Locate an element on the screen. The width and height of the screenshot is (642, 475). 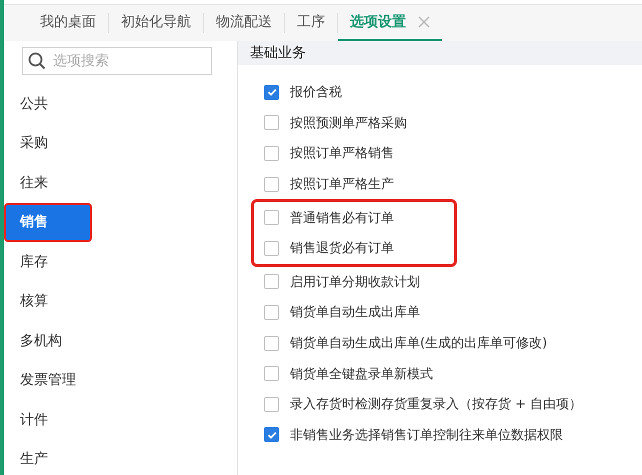
option-label: 按照订单严格销售 is located at coordinates (342, 153).